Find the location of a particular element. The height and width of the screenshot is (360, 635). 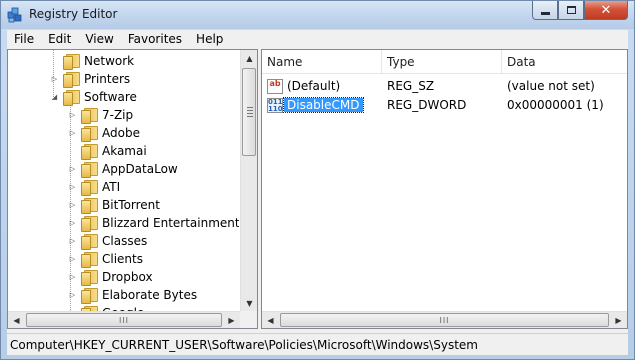

value-name: (Default) is located at coordinates (314, 86).